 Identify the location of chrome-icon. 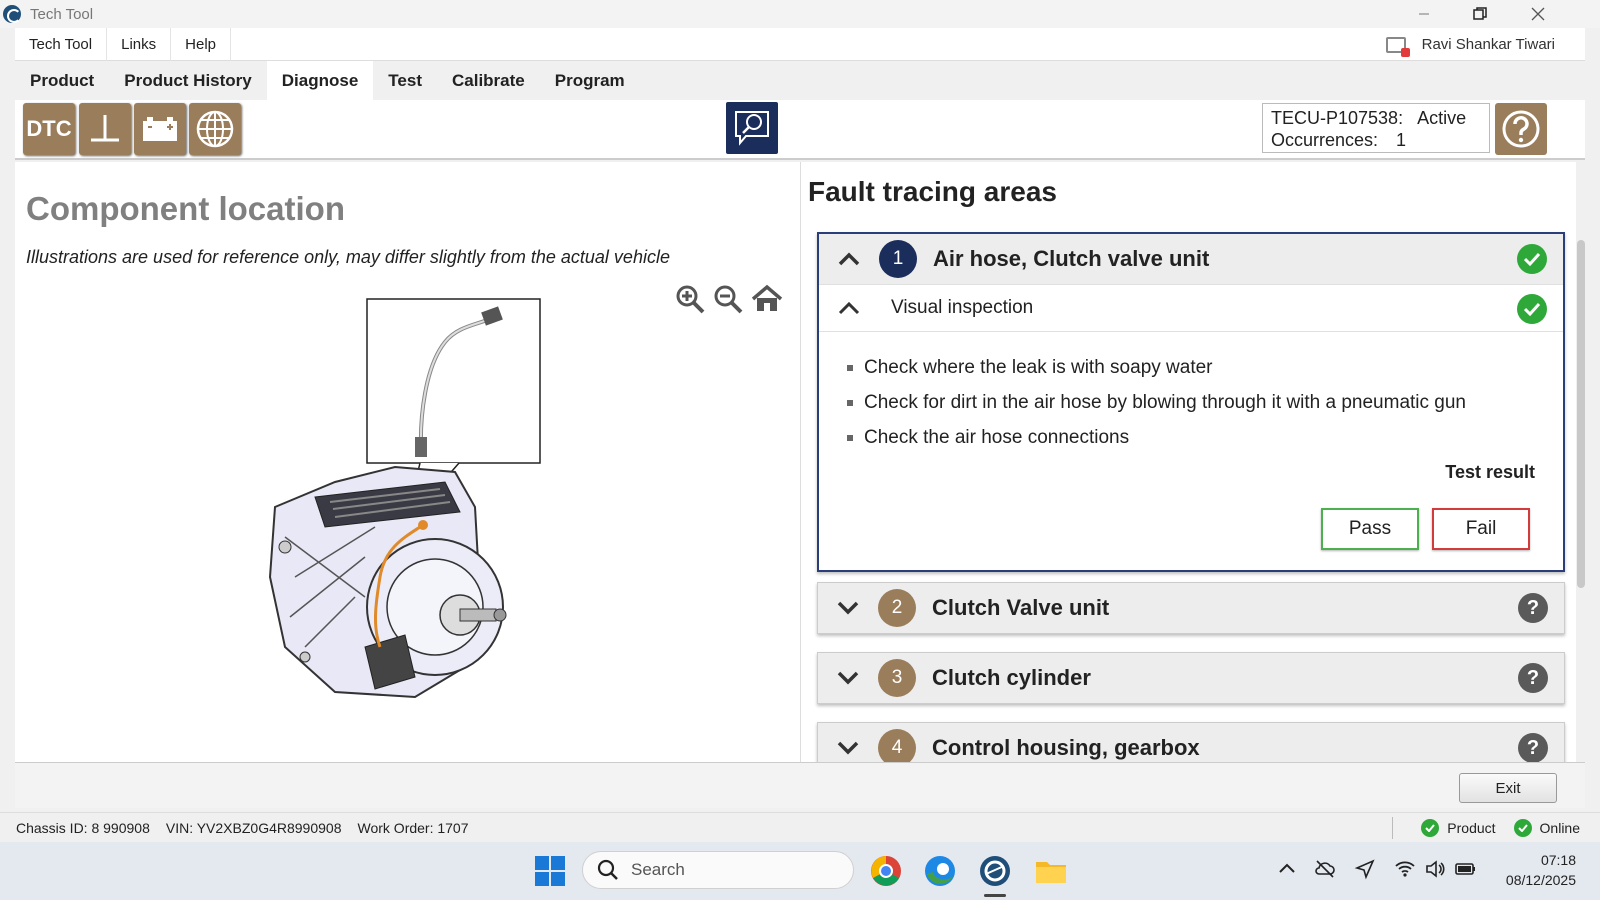
(886, 871).